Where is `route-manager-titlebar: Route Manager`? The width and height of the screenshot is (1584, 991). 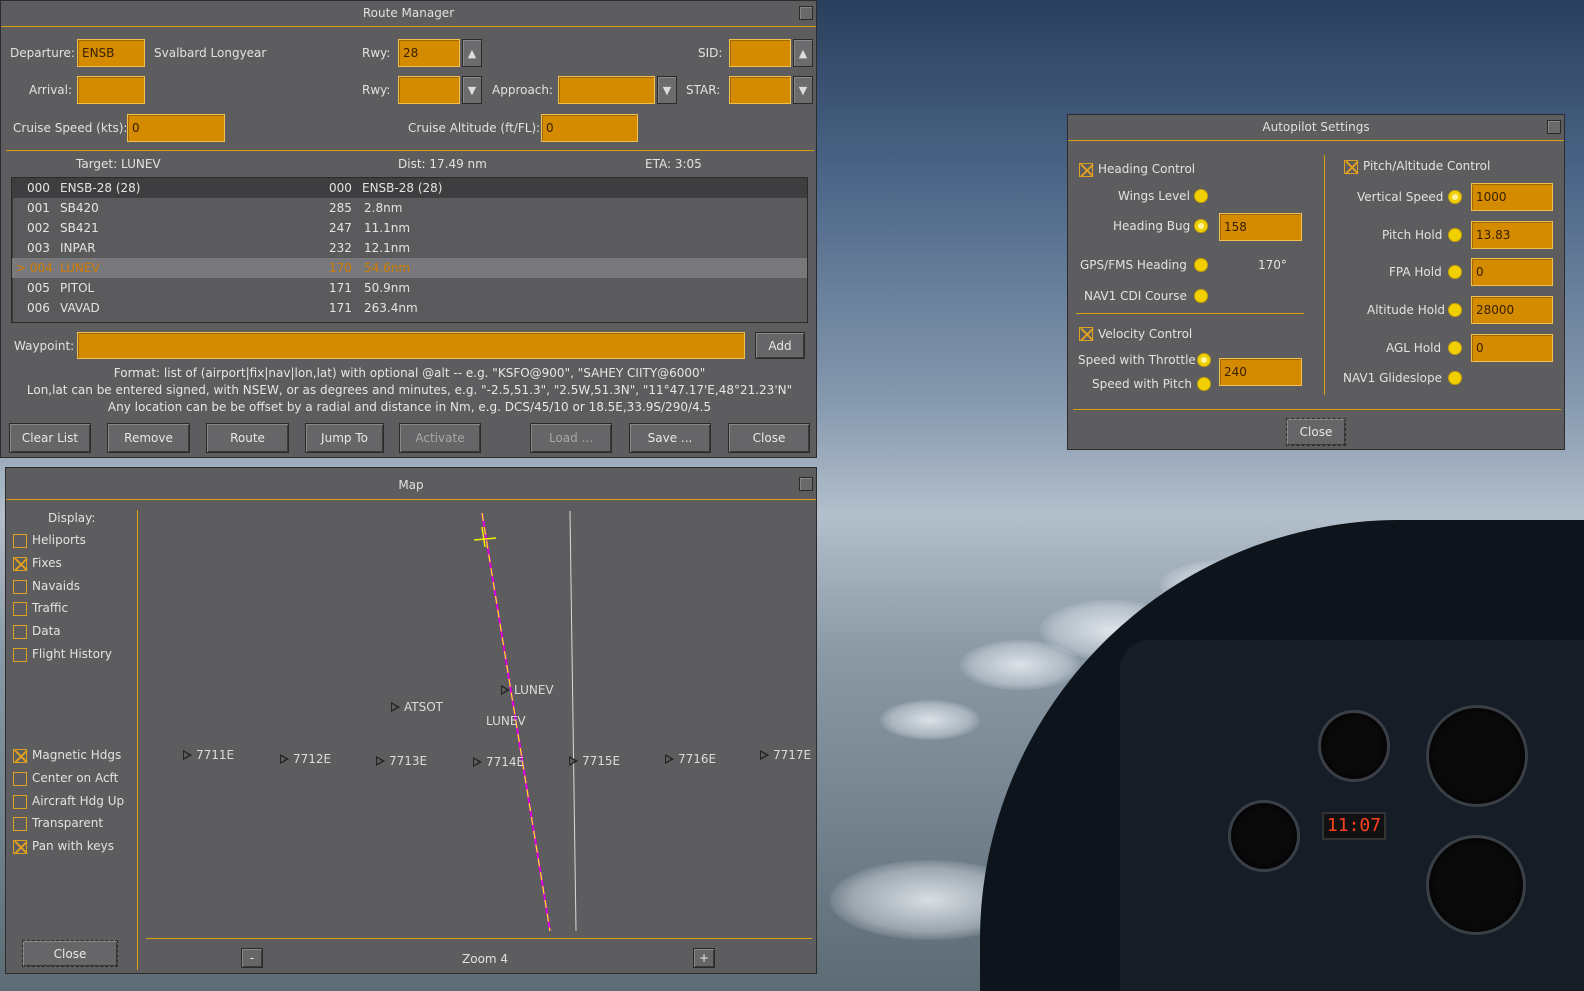
route-manager-titlebar: Route Manager is located at coordinates (408, 14).